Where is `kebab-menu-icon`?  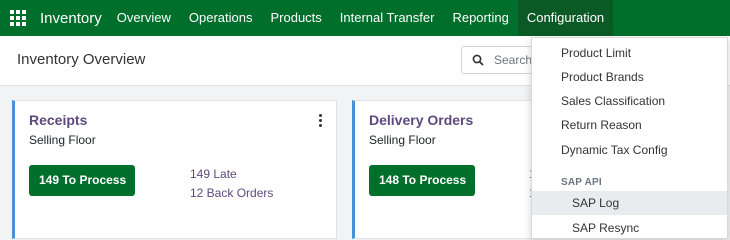 kebab-menu-icon is located at coordinates (320, 120).